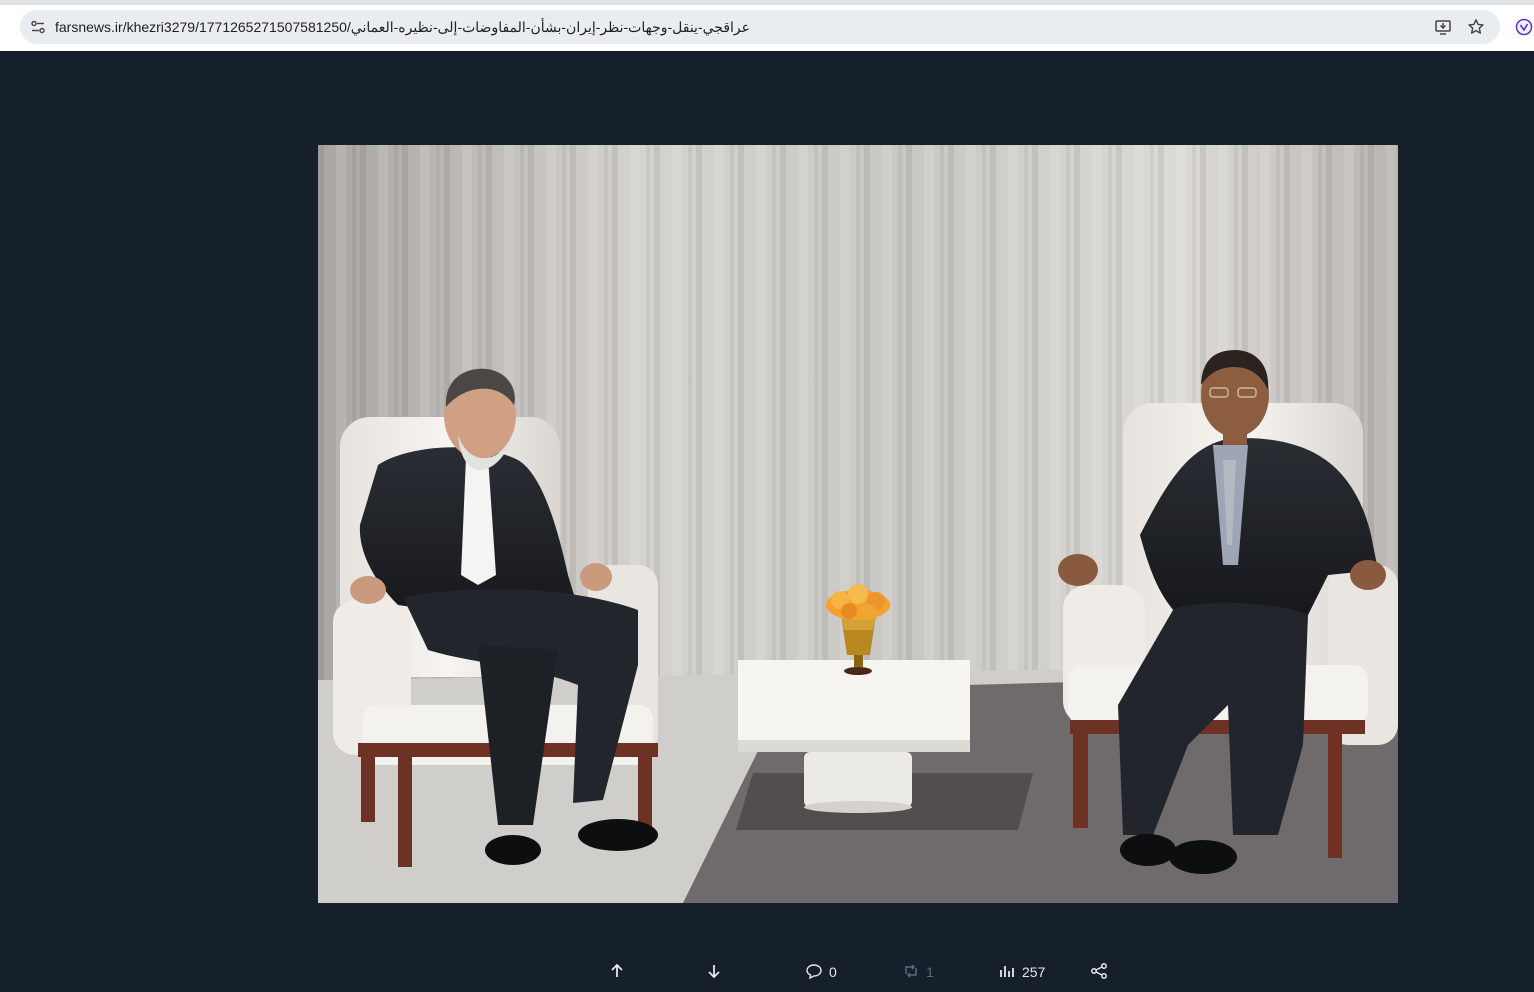  I want to click on comment-icon, so click(814, 972).